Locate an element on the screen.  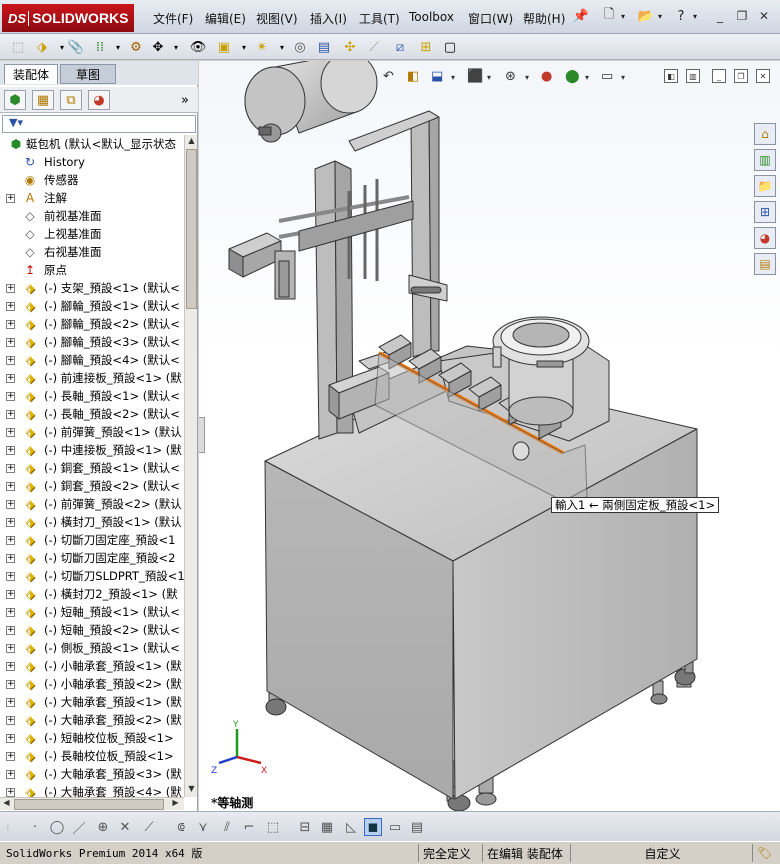
menu-insert: 插入(I) is located at coordinates (328, 18).